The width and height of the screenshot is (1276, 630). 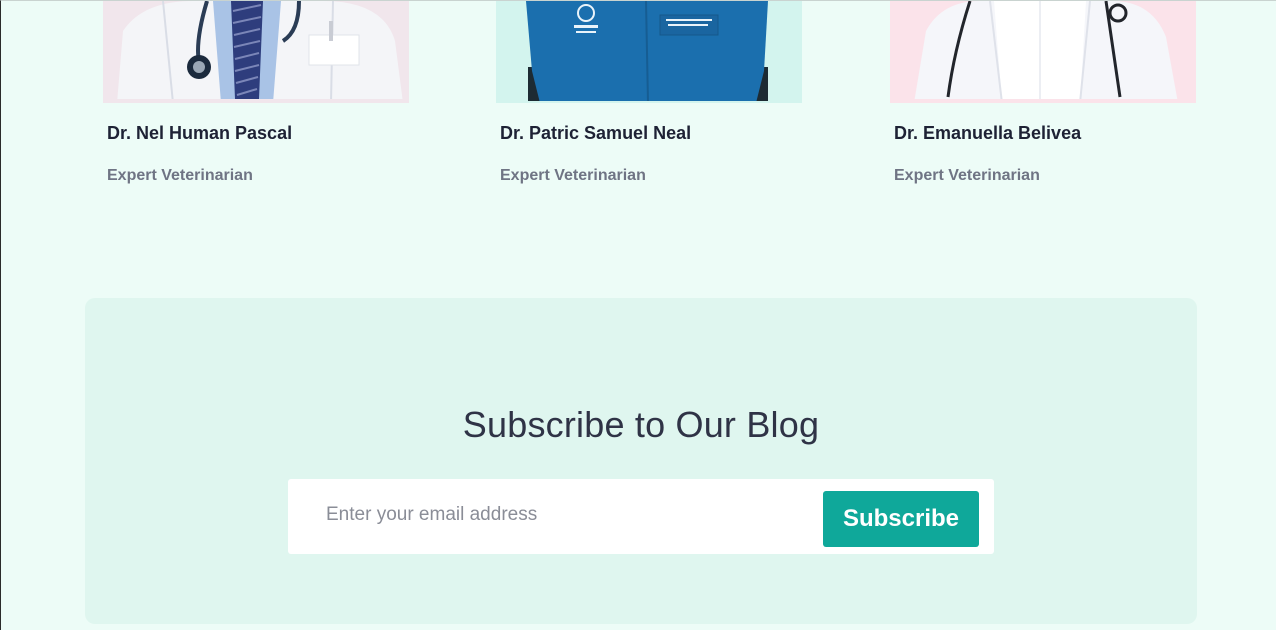 I want to click on doctor-name: Dr. Nel Human Pascal, so click(x=200, y=133).